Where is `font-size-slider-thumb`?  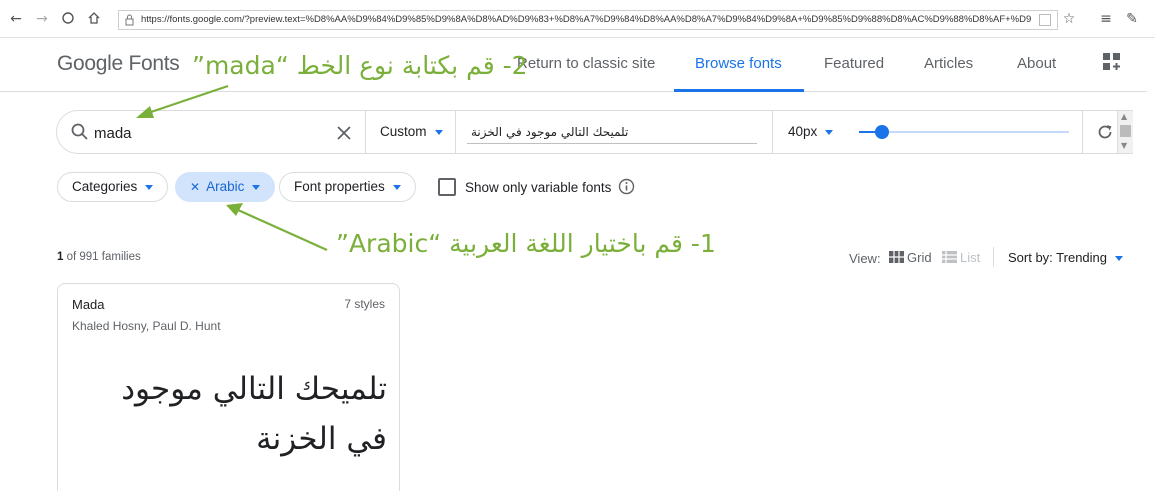 font-size-slider-thumb is located at coordinates (882, 132).